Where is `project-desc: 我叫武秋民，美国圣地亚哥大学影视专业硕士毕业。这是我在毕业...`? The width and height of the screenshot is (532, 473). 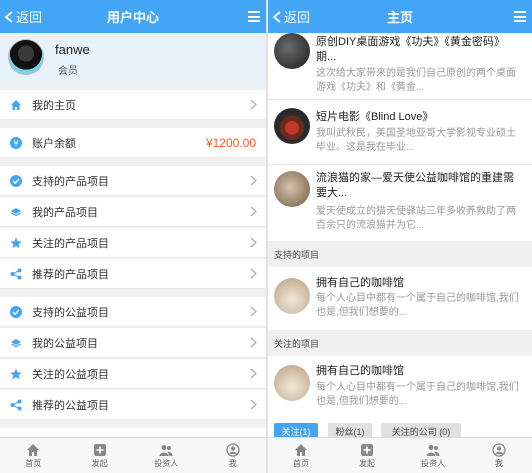
project-desc: 我叫武秋民，美国圣地亚哥大学影视专业硕士毕业。这是我在毕业... is located at coordinates (416, 140).